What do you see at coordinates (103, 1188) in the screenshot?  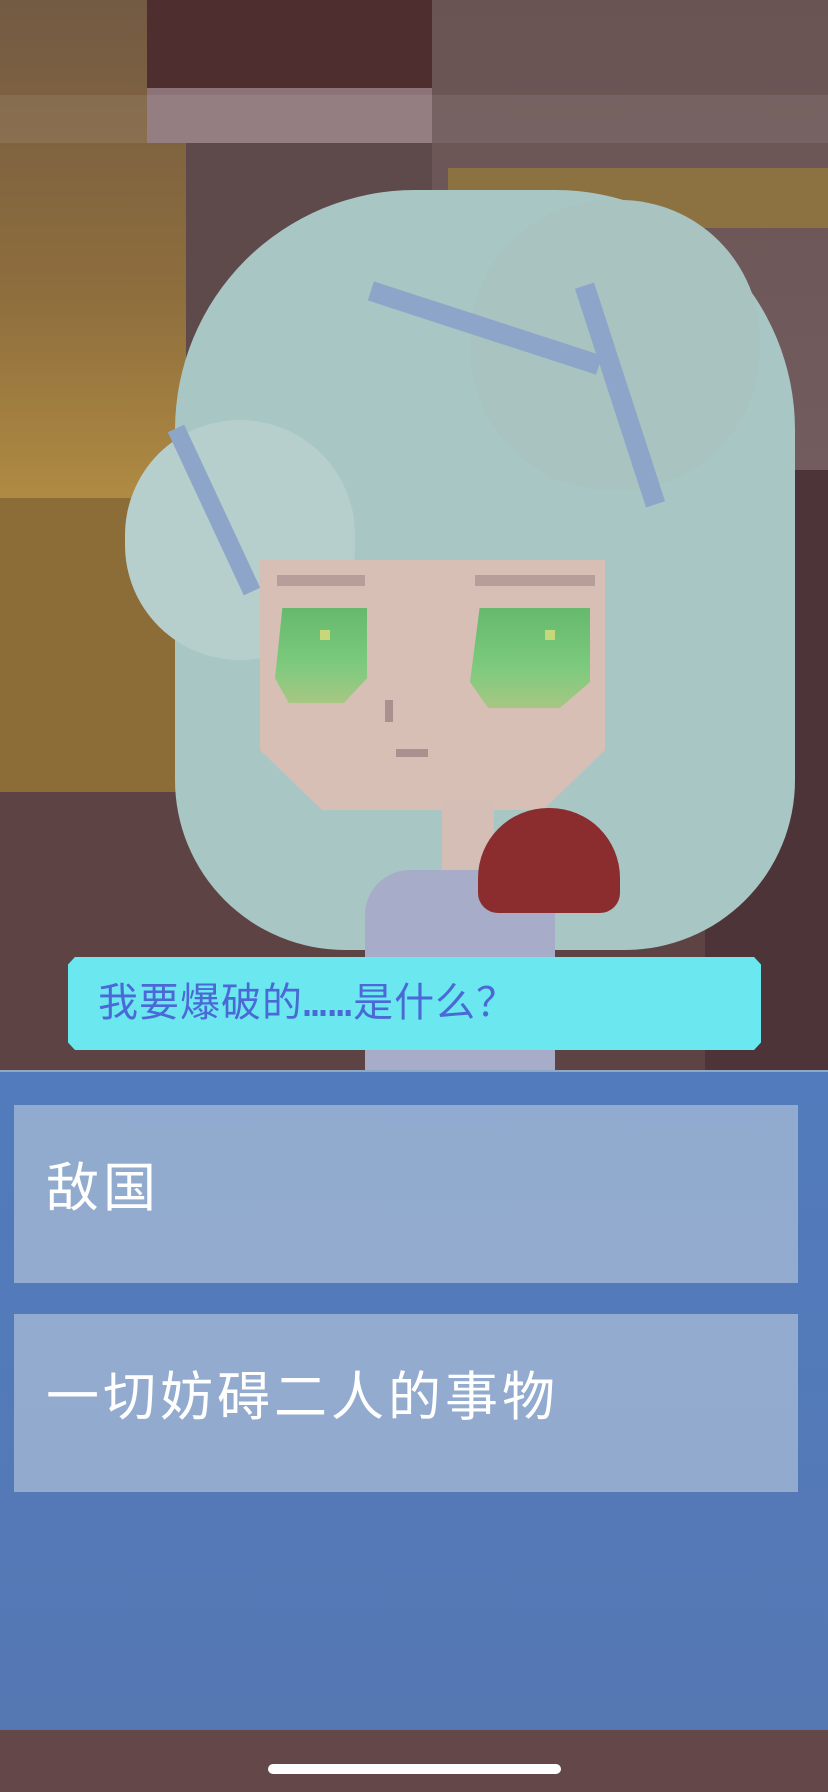 I see `choice-label: 敌国` at bounding box center [103, 1188].